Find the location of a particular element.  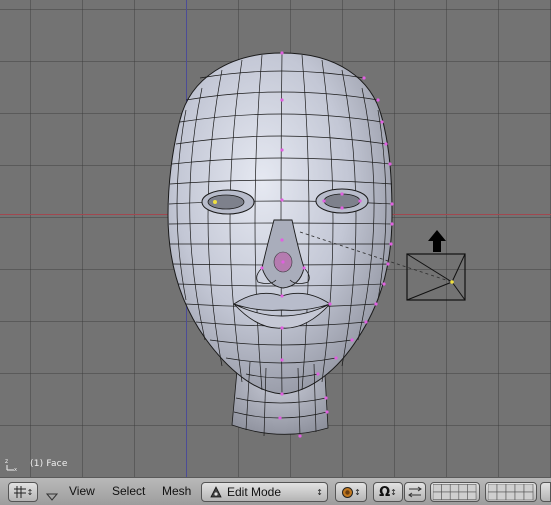

shading-selector: ↕ is located at coordinates (351, 492).